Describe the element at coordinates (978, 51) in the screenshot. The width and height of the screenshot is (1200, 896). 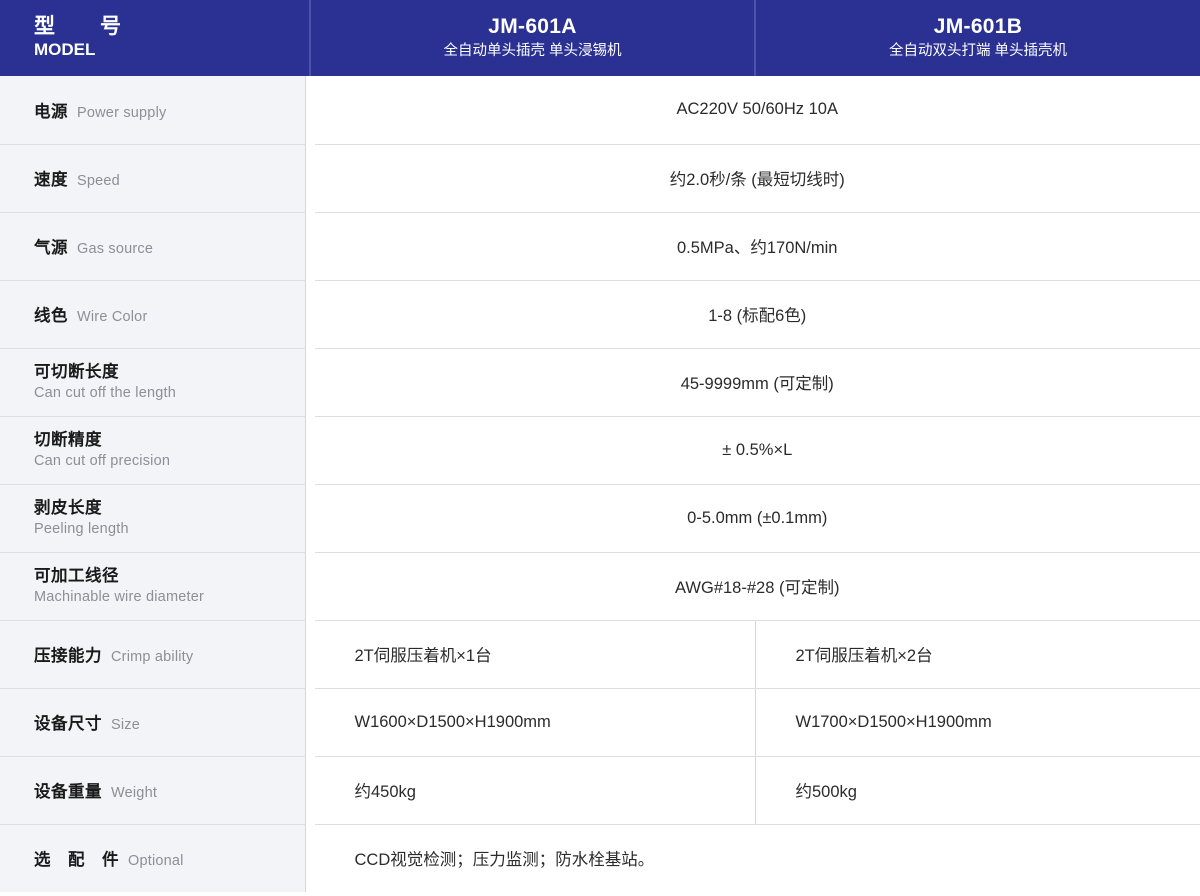
I see `header-model-subtitle-b: 全自动双头打端 单头插壳机` at that location.